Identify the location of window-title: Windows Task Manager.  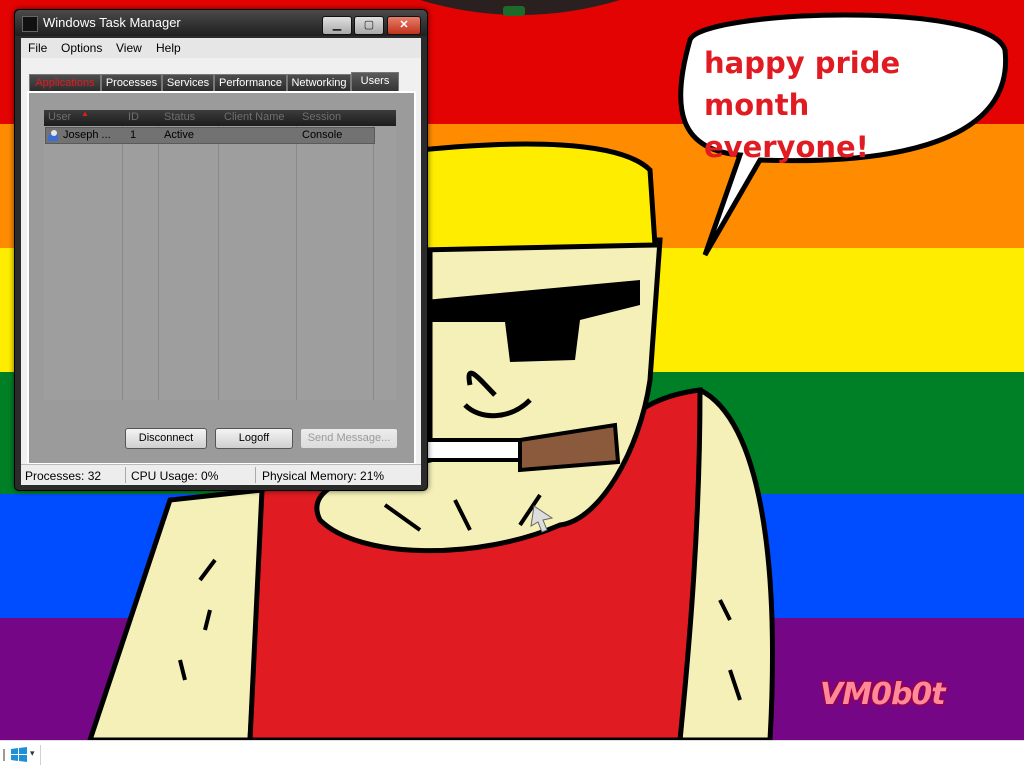
(112, 22).